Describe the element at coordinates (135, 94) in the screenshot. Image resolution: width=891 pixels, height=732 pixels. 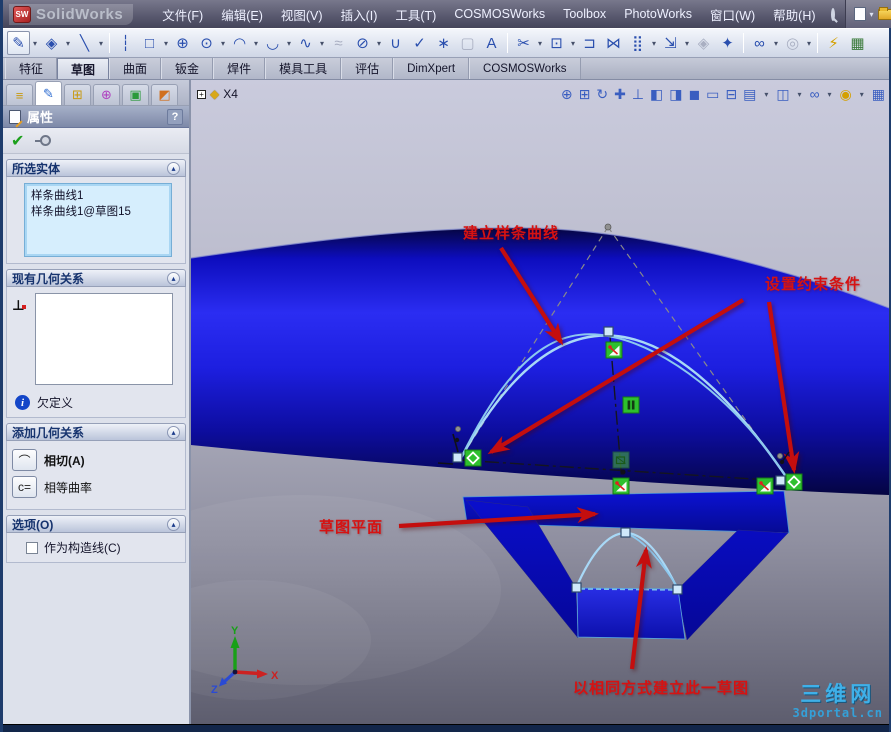
I see `cosmosworks-manager-tab: ▣` at that location.